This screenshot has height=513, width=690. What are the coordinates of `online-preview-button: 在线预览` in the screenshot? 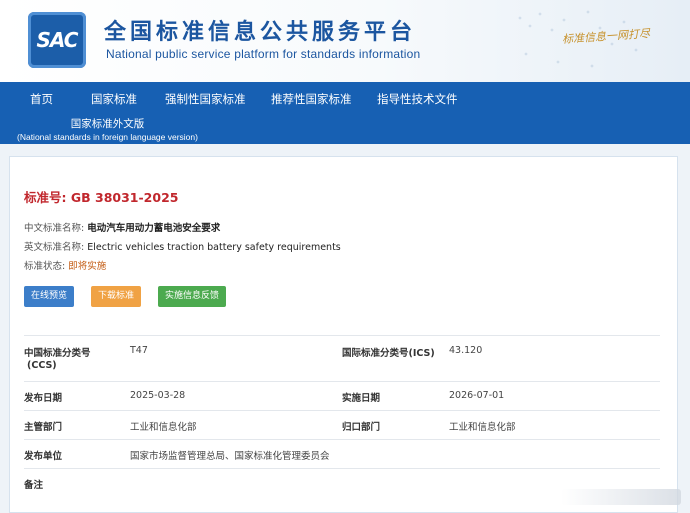 It's located at (49, 296).